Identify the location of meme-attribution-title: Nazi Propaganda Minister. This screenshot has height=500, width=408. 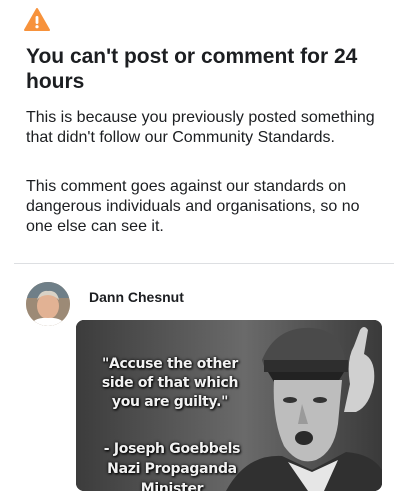
(172, 476).